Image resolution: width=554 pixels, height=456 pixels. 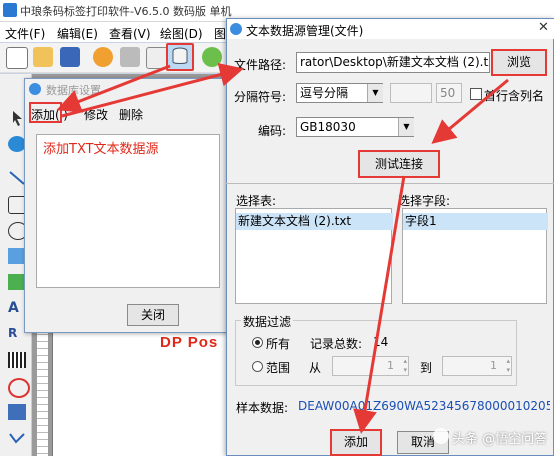 I want to click on arrow-add-to-dialog, so click(x=152, y=90).